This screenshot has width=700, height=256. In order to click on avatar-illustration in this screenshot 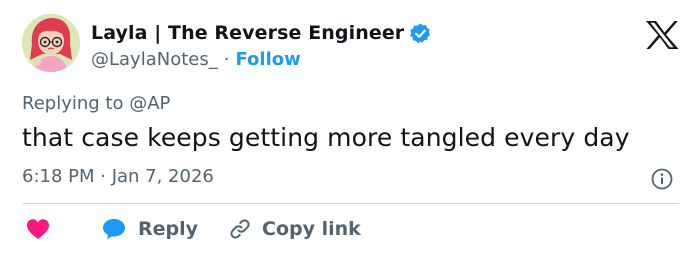, I will do `click(51, 43)`.